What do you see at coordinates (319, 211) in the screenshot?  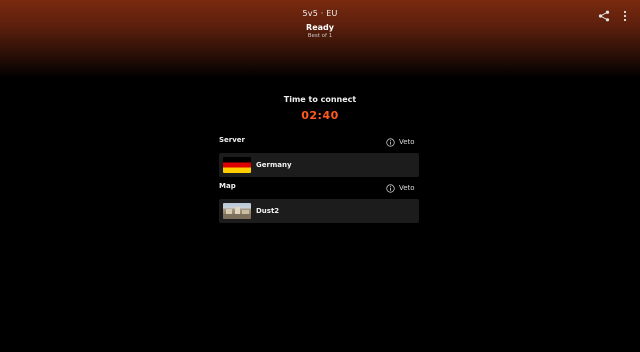 I see `map-card: Dust2` at bounding box center [319, 211].